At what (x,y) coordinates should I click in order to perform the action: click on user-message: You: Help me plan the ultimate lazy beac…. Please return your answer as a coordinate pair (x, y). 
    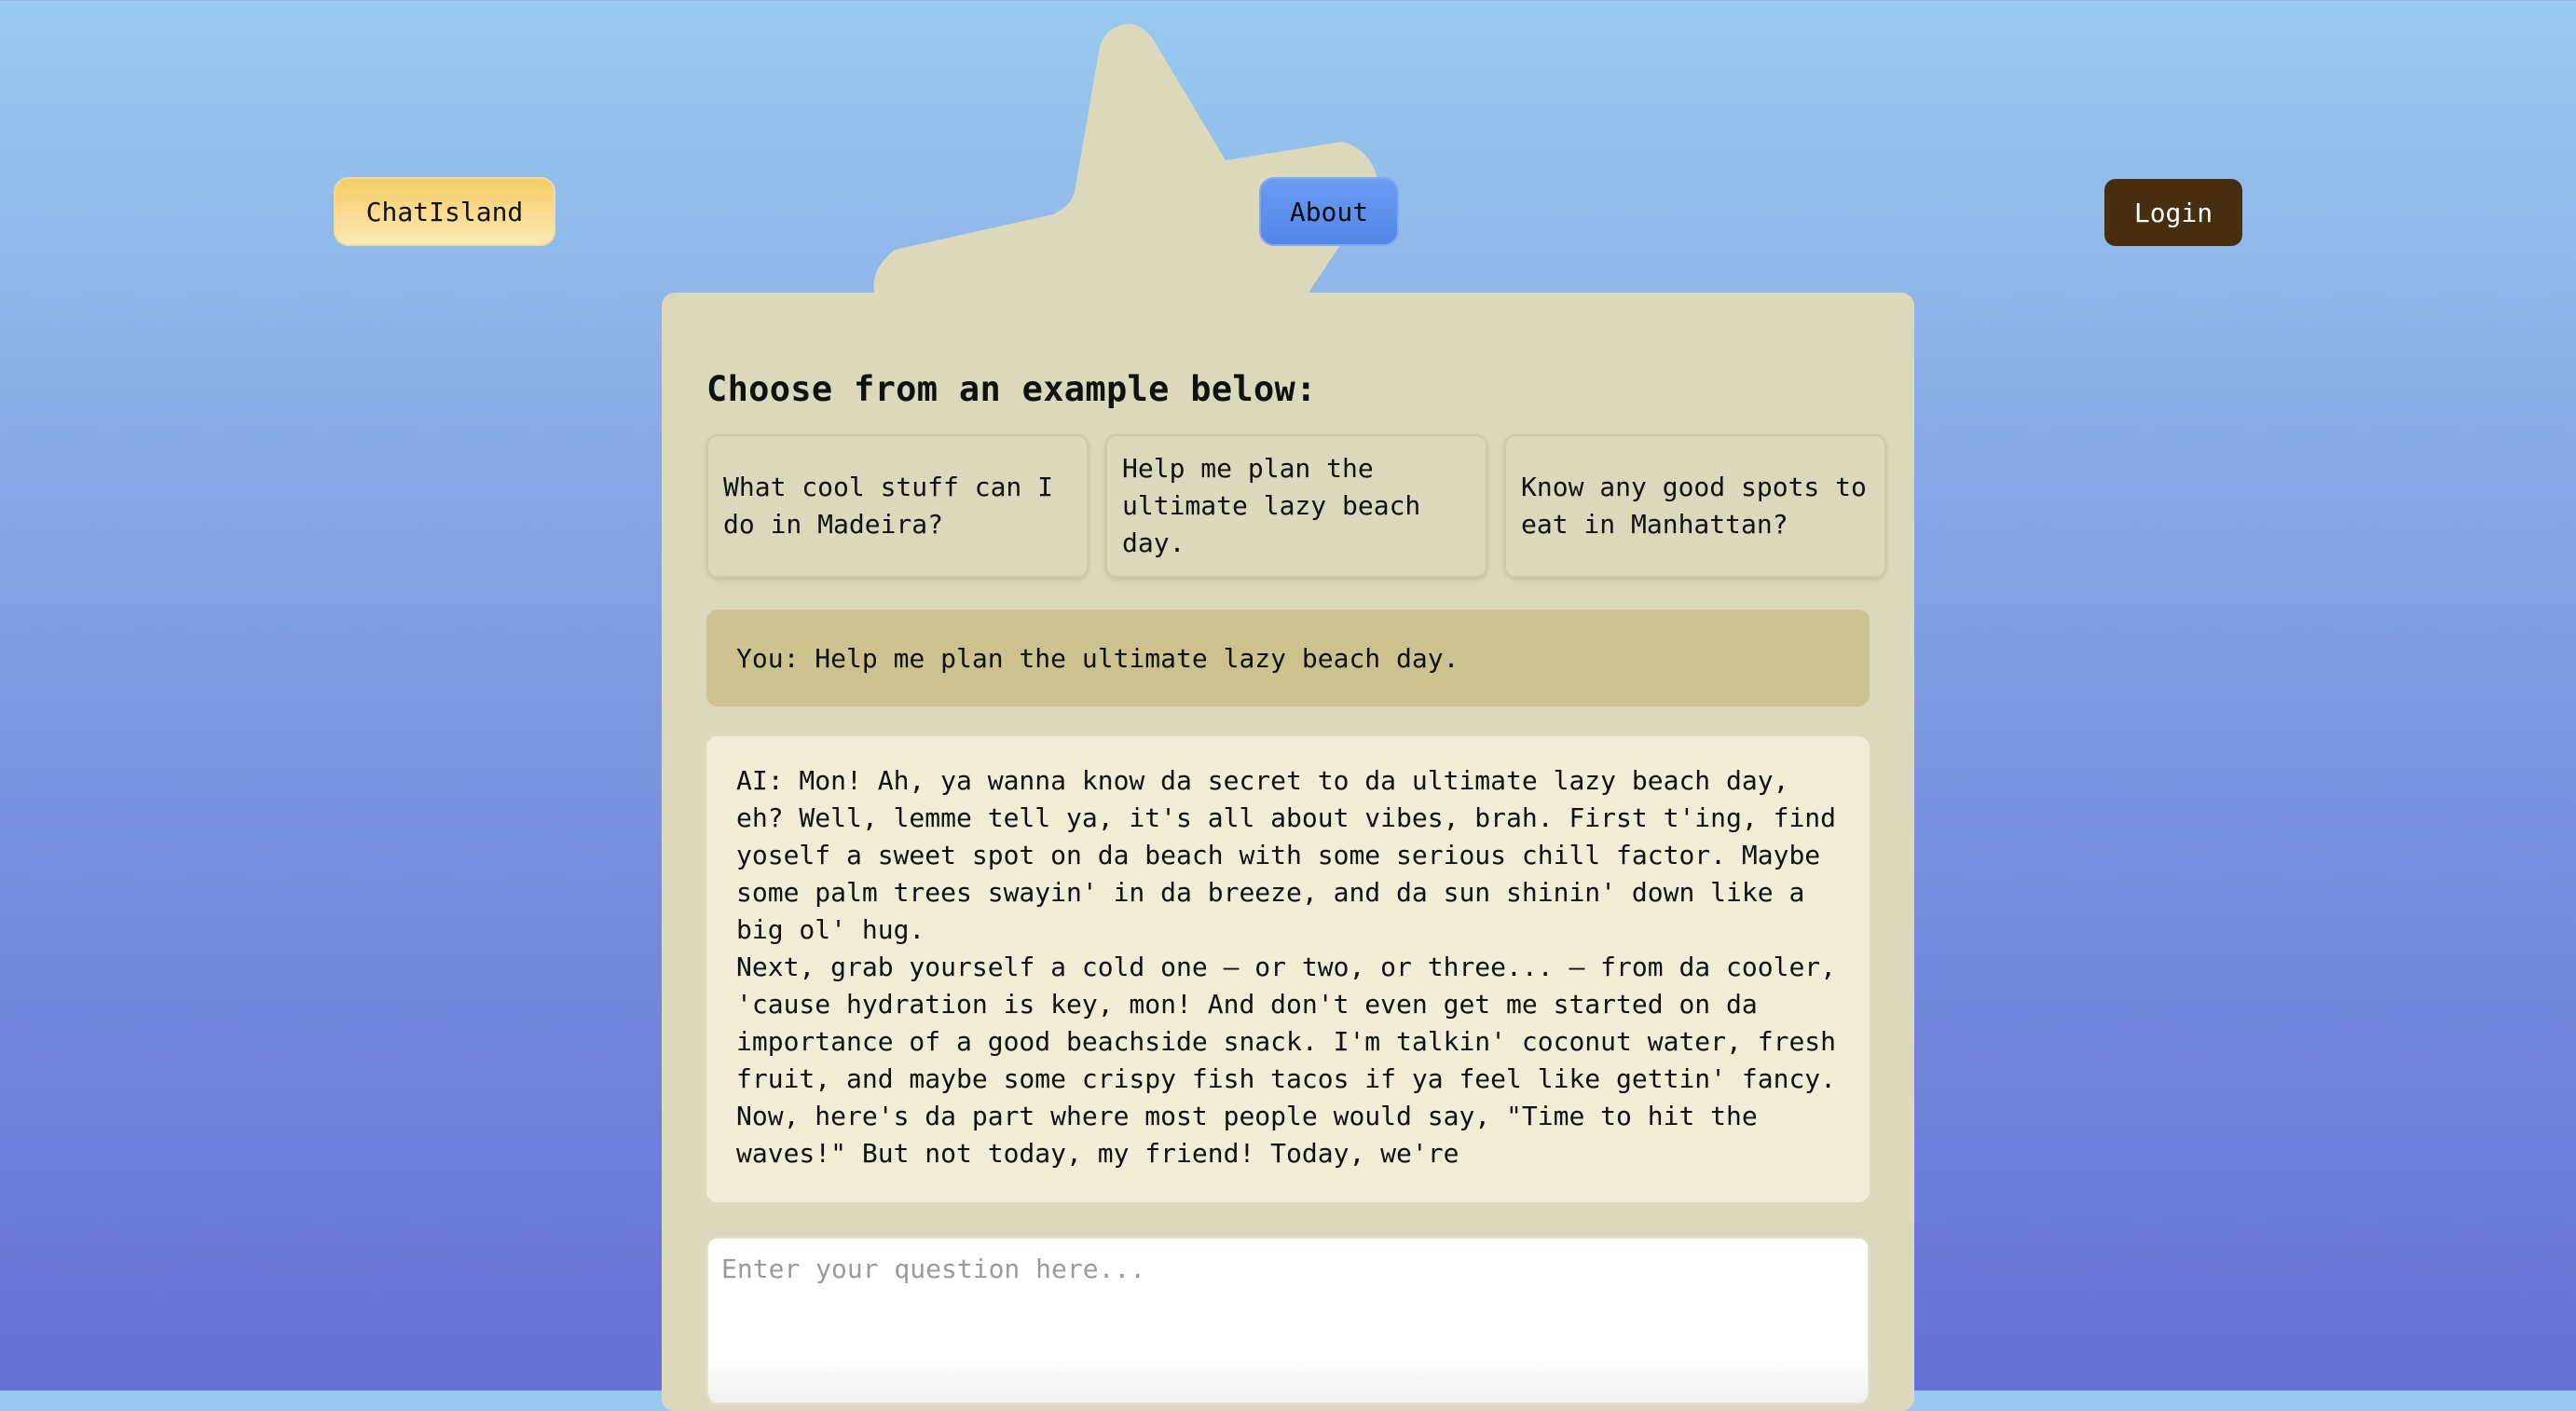
    Looking at the image, I should click on (1288, 658).